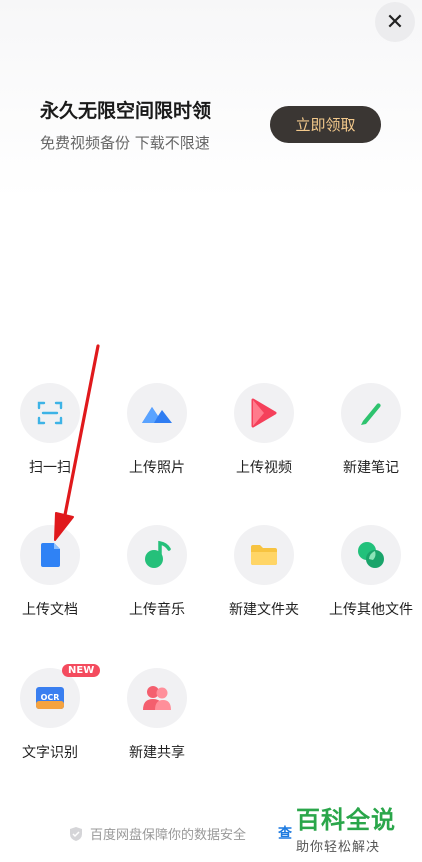  Describe the element at coordinates (168, 835) in the screenshot. I see `security-notice-text: 百度网盘保障你的数据安全` at that location.